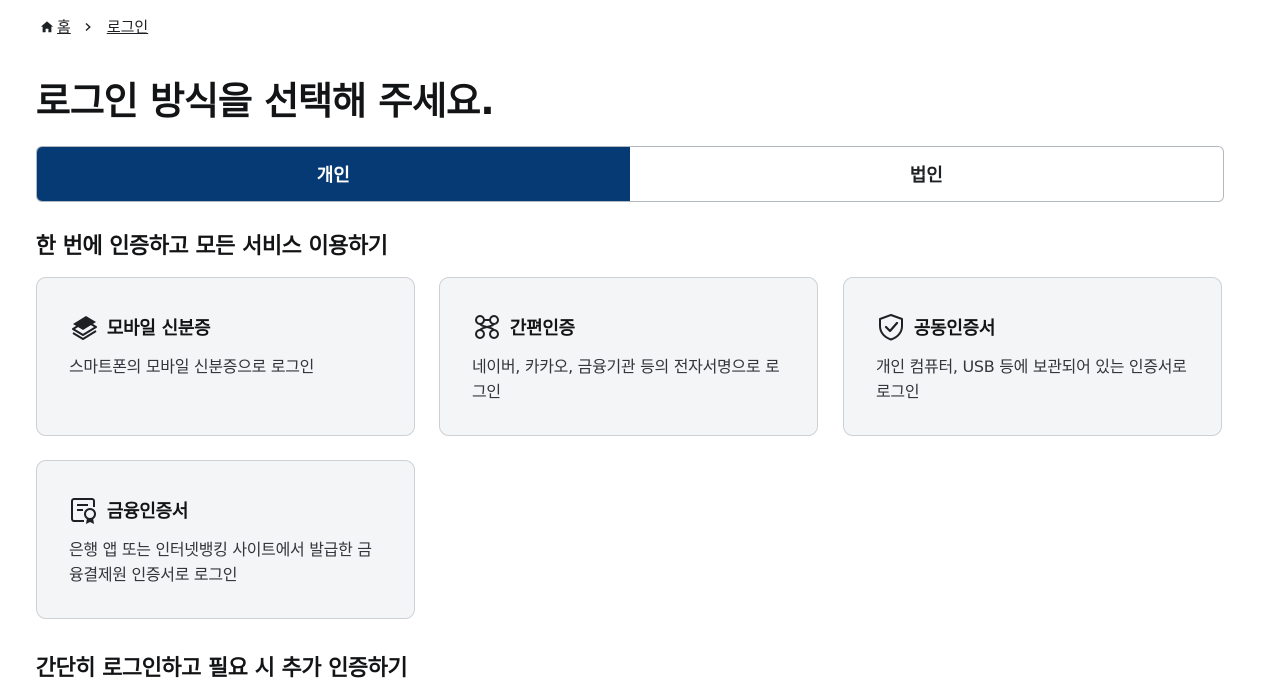 This screenshot has height=682, width=1280. I want to click on card-title: 간편인증, so click(543, 328).